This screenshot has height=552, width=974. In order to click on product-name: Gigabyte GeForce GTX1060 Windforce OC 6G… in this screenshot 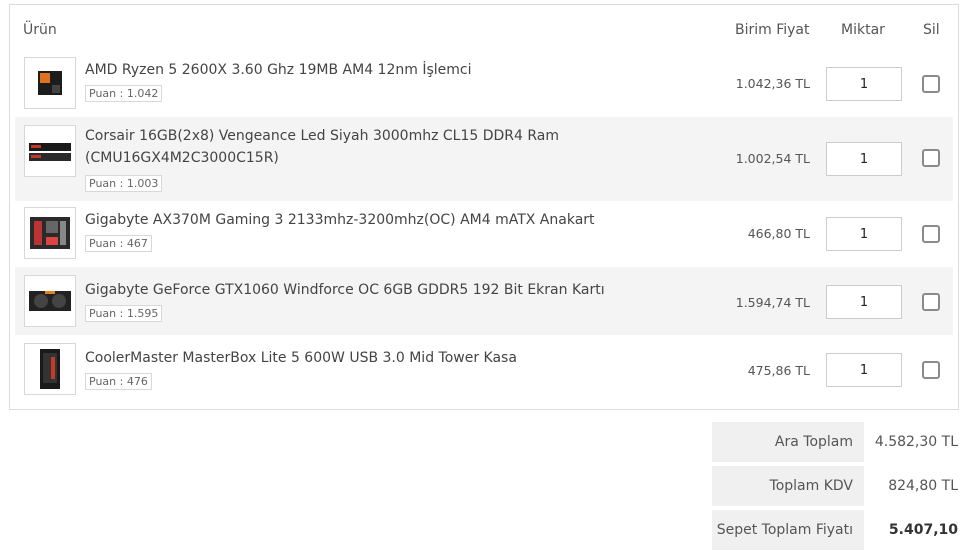, I will do `click(345, 290)`.